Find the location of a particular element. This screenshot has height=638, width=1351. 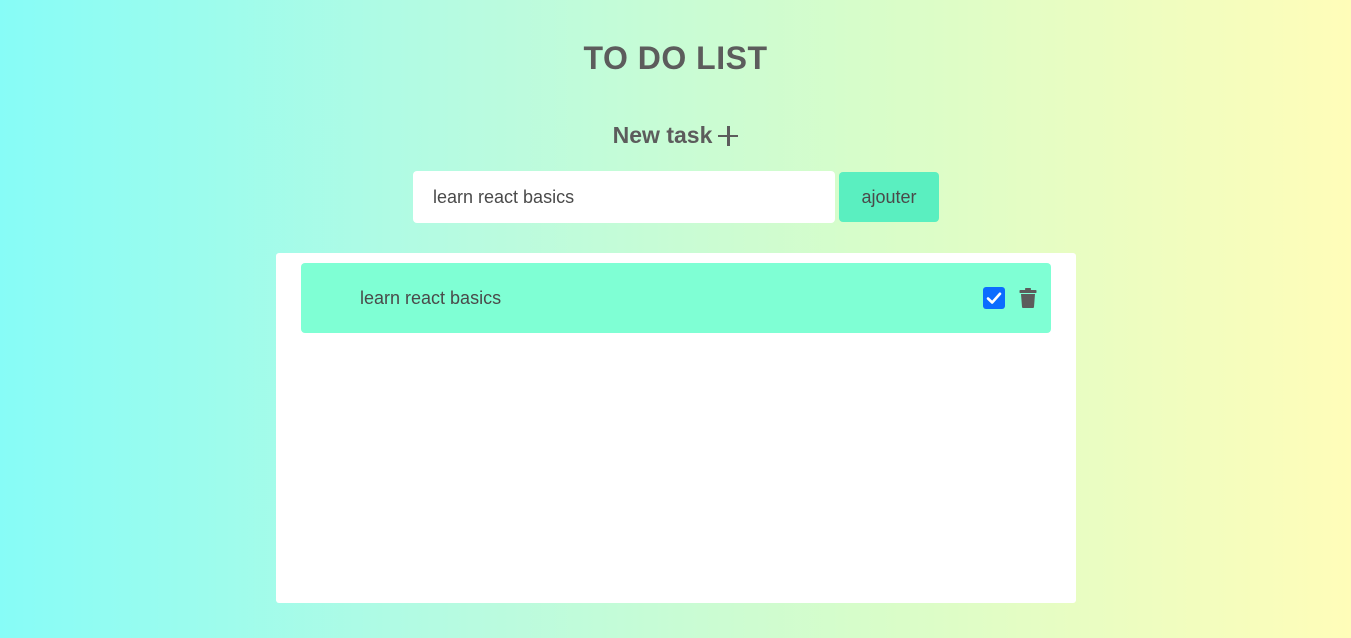

task-text: learn react basics is located at coordinates (431, 298).